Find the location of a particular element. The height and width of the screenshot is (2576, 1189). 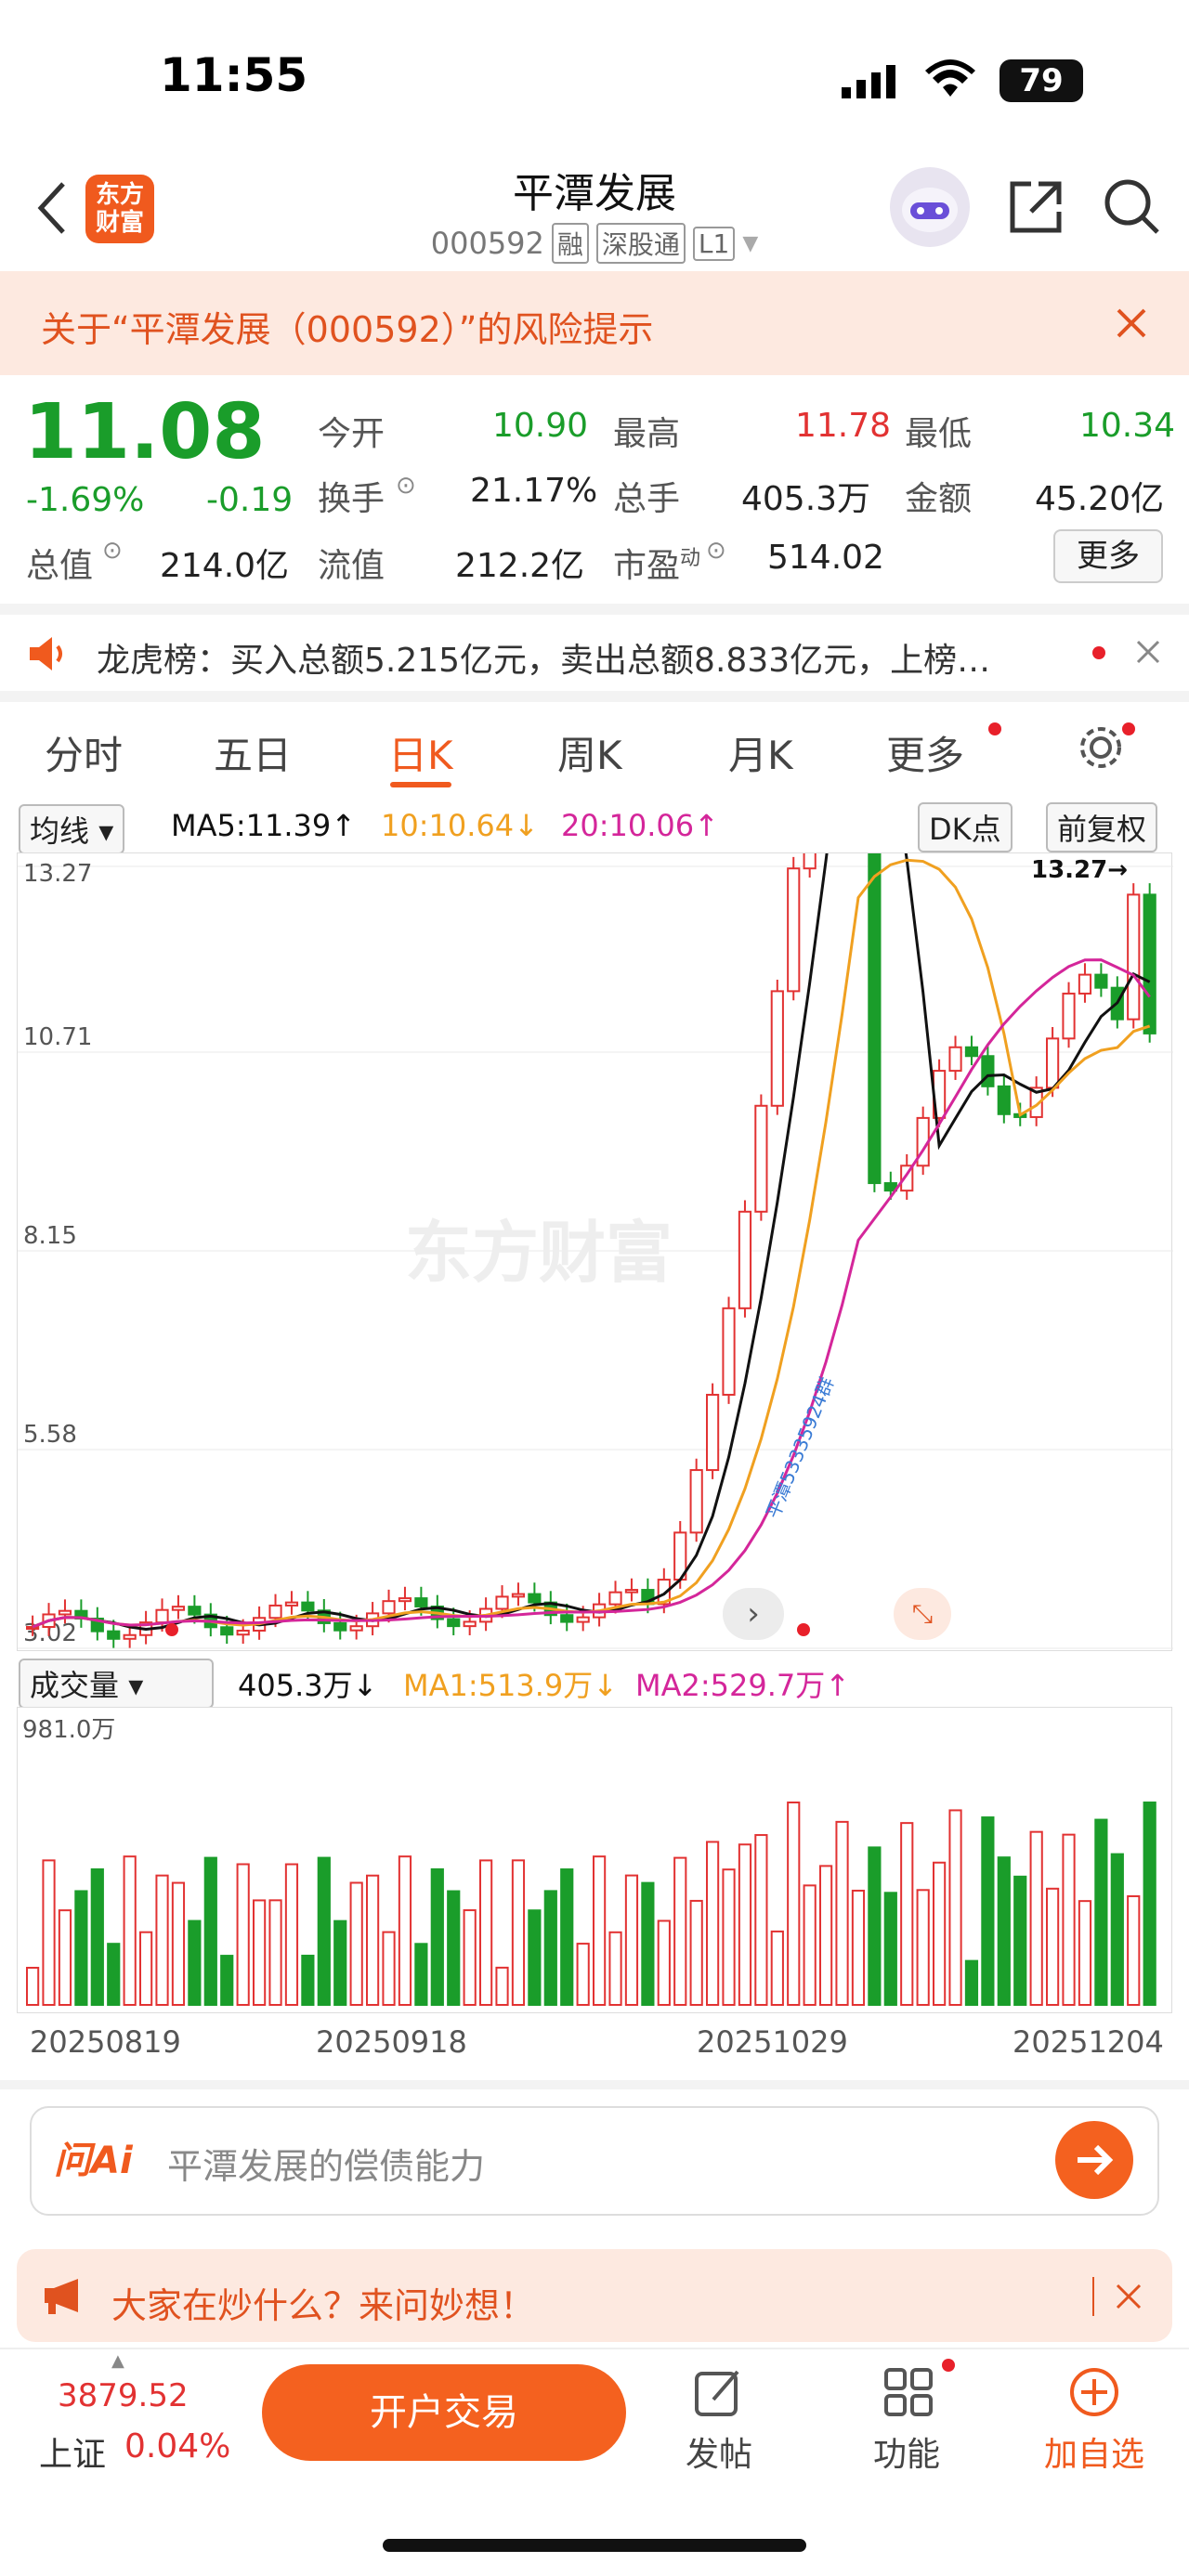

add-circle-icon is located at coordinates (1094, 2394).